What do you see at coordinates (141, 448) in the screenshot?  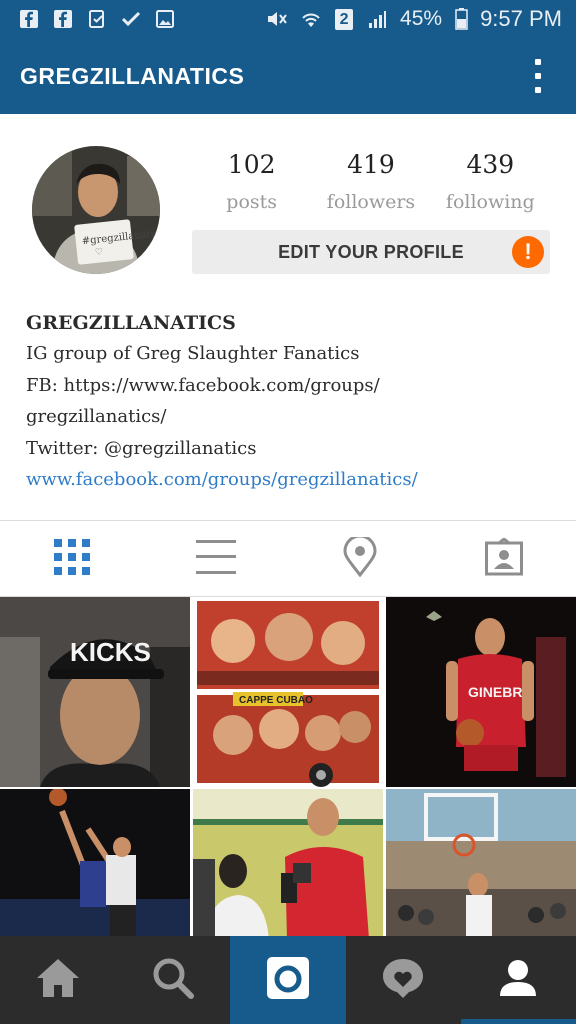 I see `bio-line: Twitter: @gregzillanatics` at bounding box center [141, 448].